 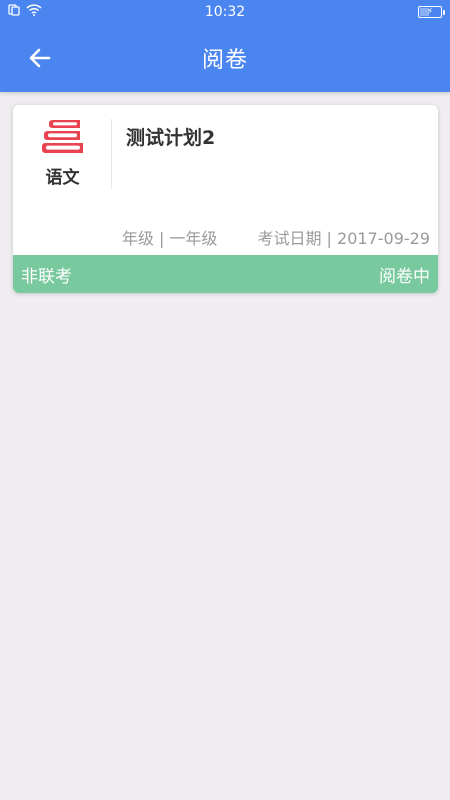 I want to click on subject-block: 语文, so click(x=62, y=156).